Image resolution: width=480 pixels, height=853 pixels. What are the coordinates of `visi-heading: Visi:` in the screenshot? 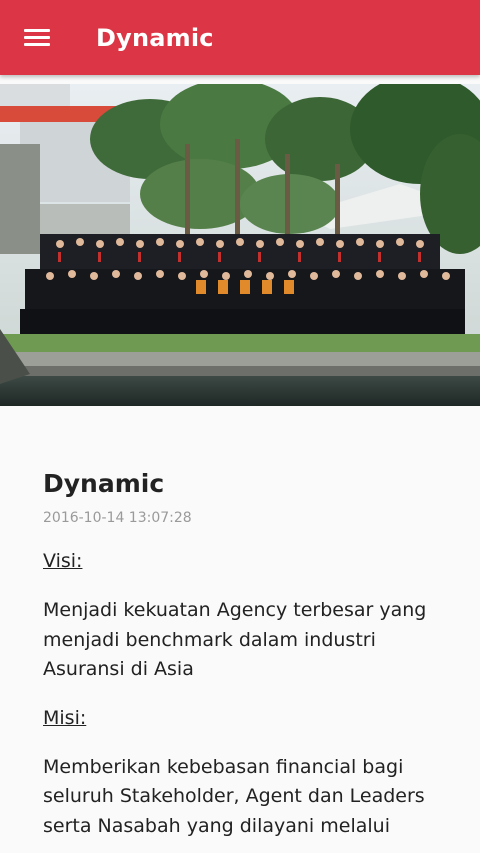 It's located at (63, 561).